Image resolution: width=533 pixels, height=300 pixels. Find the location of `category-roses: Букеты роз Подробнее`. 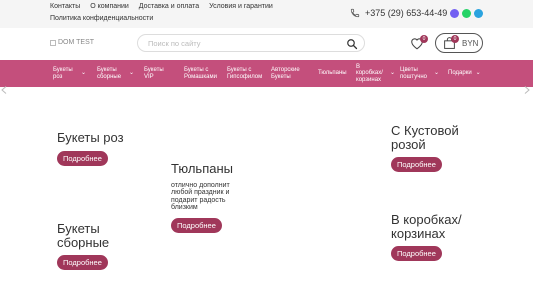

category-roses: Букеты роз Подробнее is located at coordinates (90, 148).